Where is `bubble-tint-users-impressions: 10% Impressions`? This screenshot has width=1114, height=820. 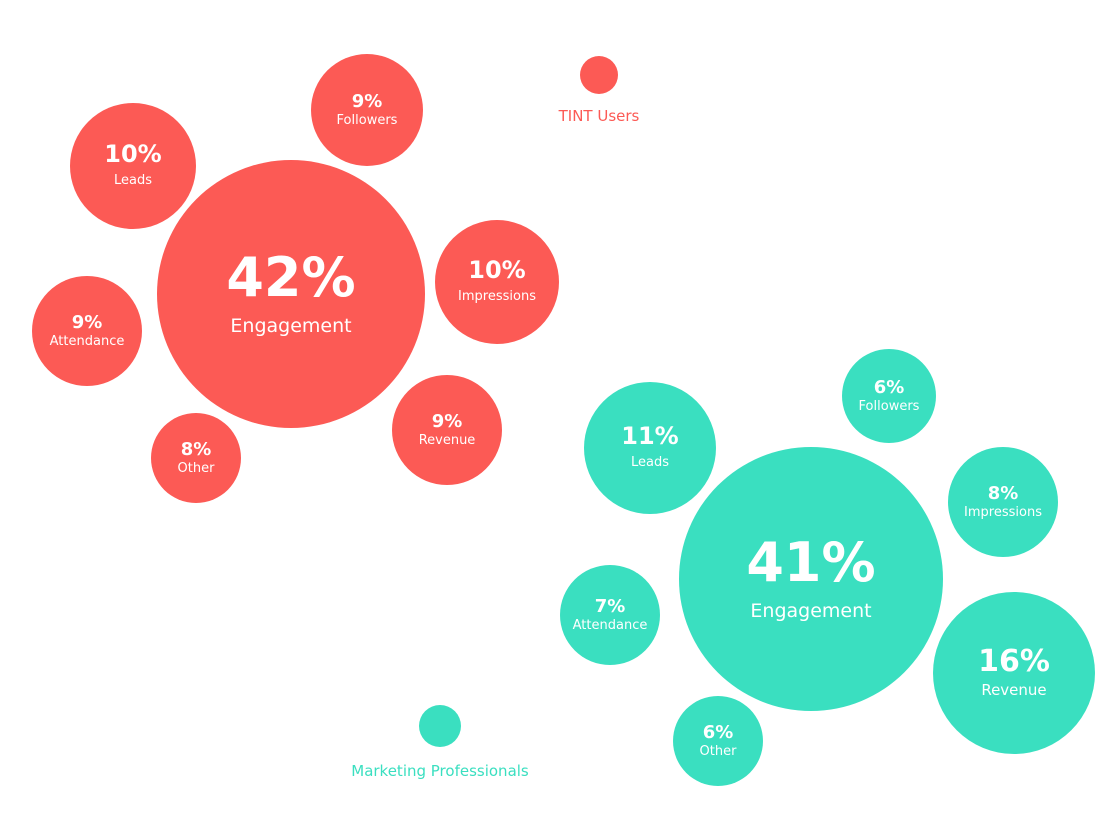
bubble-tint-users-impressions: 10% Impressions is located at coordinates (497, 282).